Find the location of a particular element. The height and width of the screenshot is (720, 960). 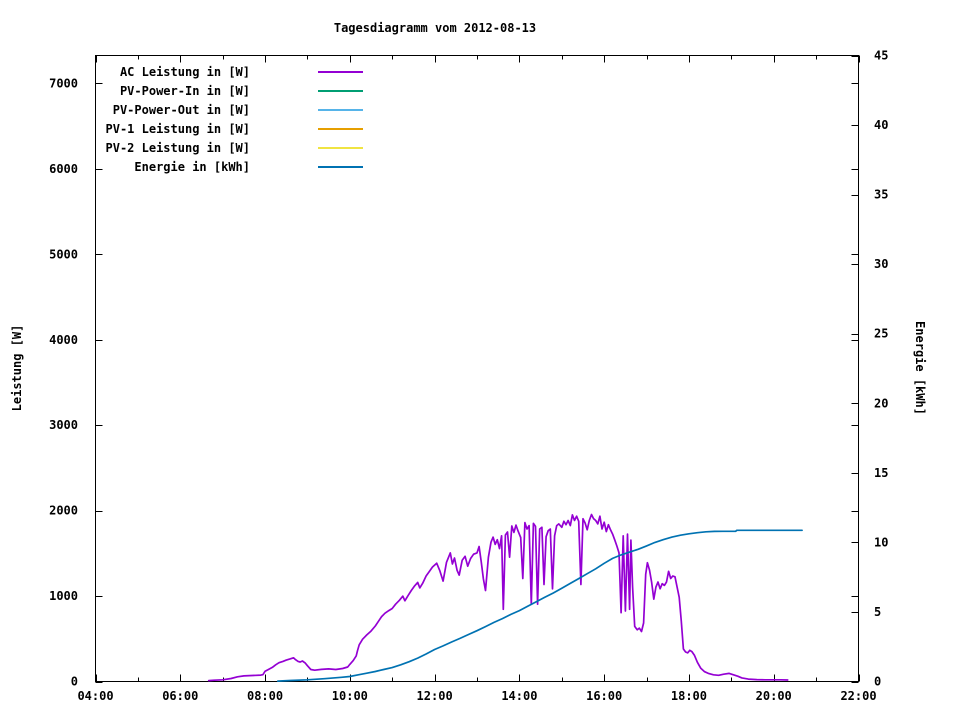

x-axis-tick-label: 16:00 is located at coordinates (604, 696).